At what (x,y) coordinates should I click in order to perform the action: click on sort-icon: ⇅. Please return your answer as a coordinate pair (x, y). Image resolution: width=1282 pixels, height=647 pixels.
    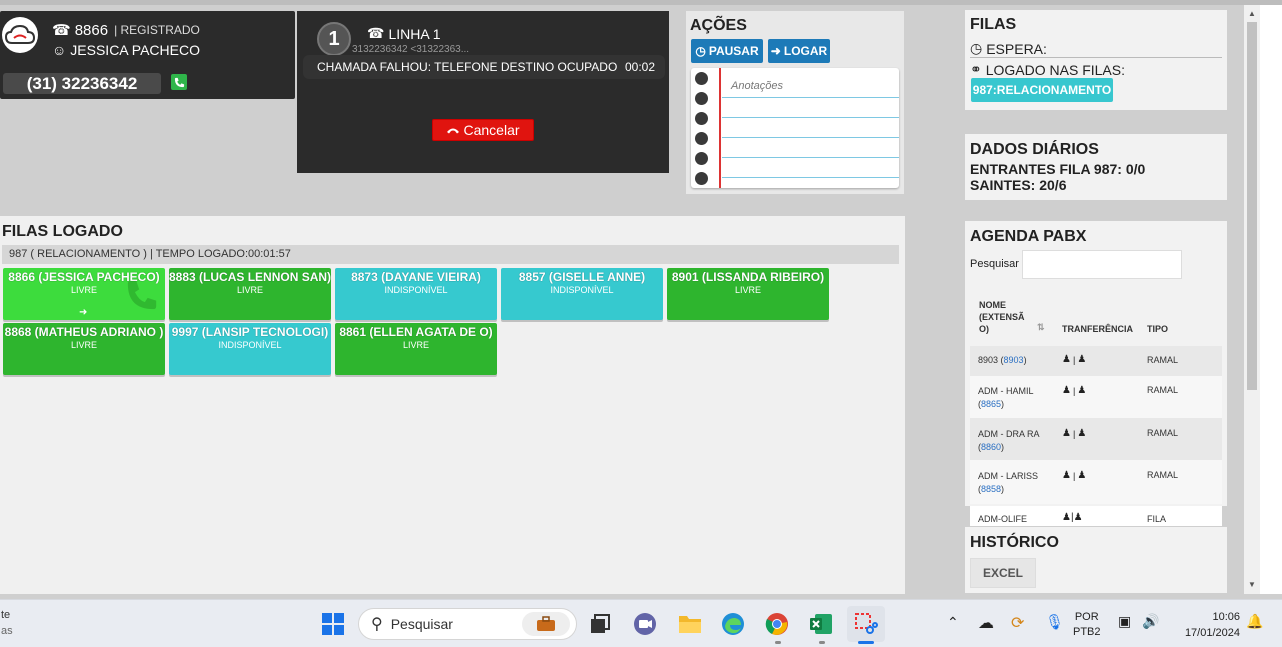
    Looking at the image, I should click on (1041, 327).